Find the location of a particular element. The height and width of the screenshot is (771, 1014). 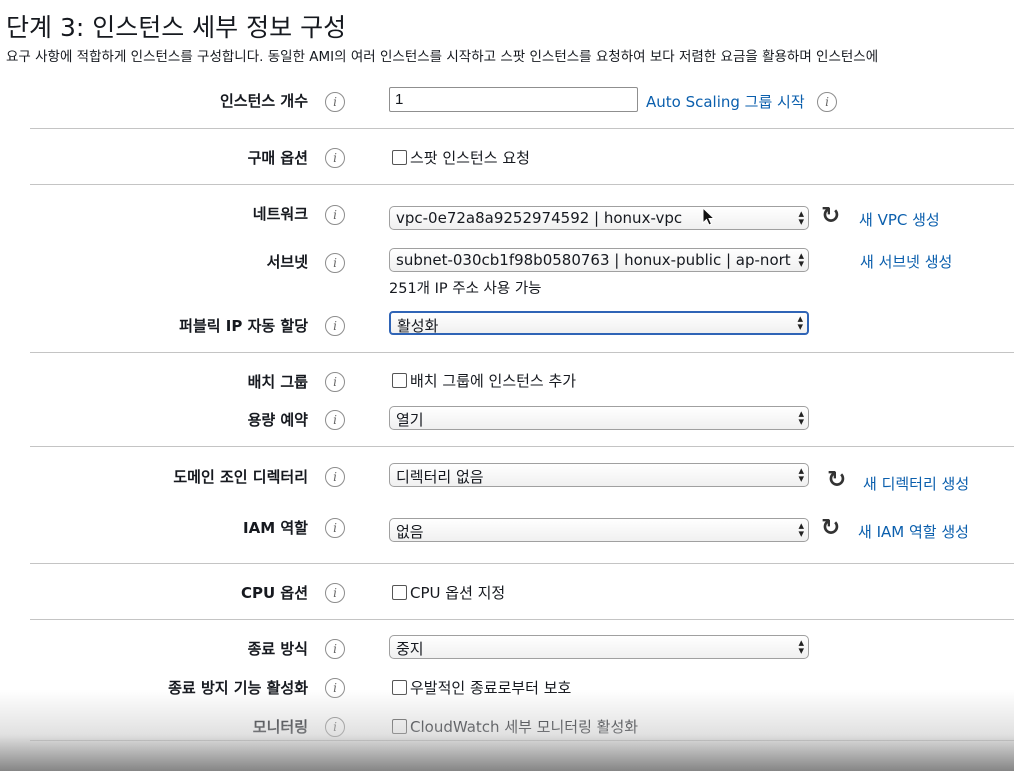

monitoring-checkbox-row: CloudWatch 세부 모니터링 활성화 is located at coordinates (515, 726).